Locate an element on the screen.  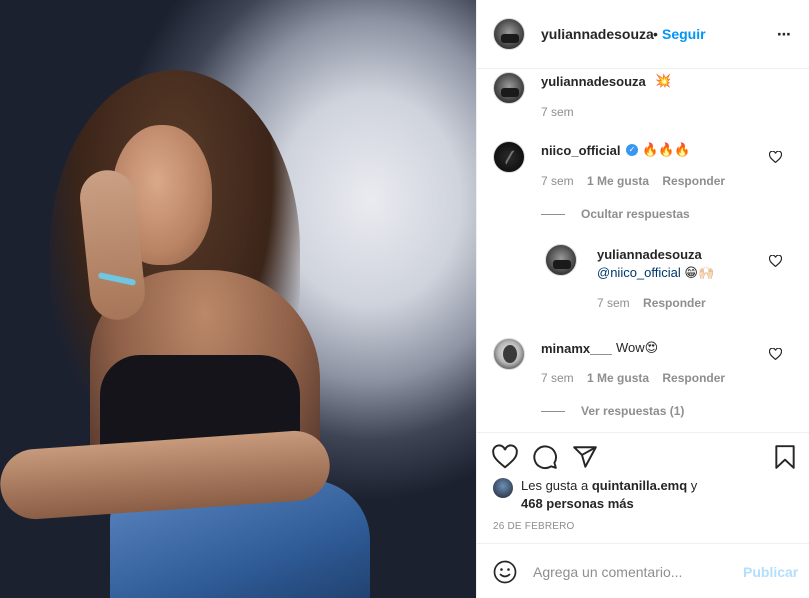
caption-time: 7 sem is located at coordinates (557, 112).